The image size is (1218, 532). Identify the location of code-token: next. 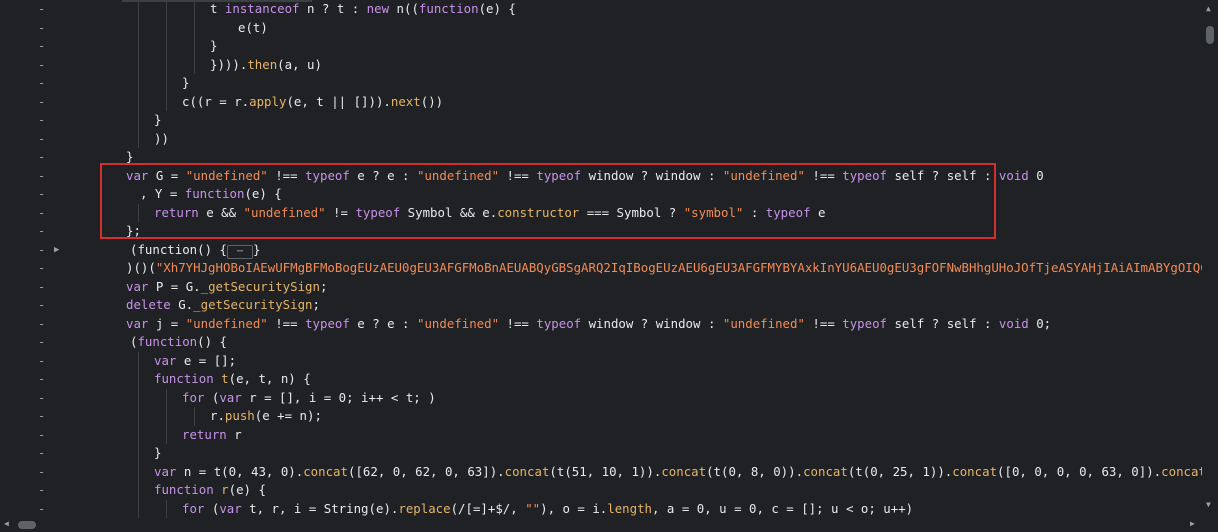
(405, 101).